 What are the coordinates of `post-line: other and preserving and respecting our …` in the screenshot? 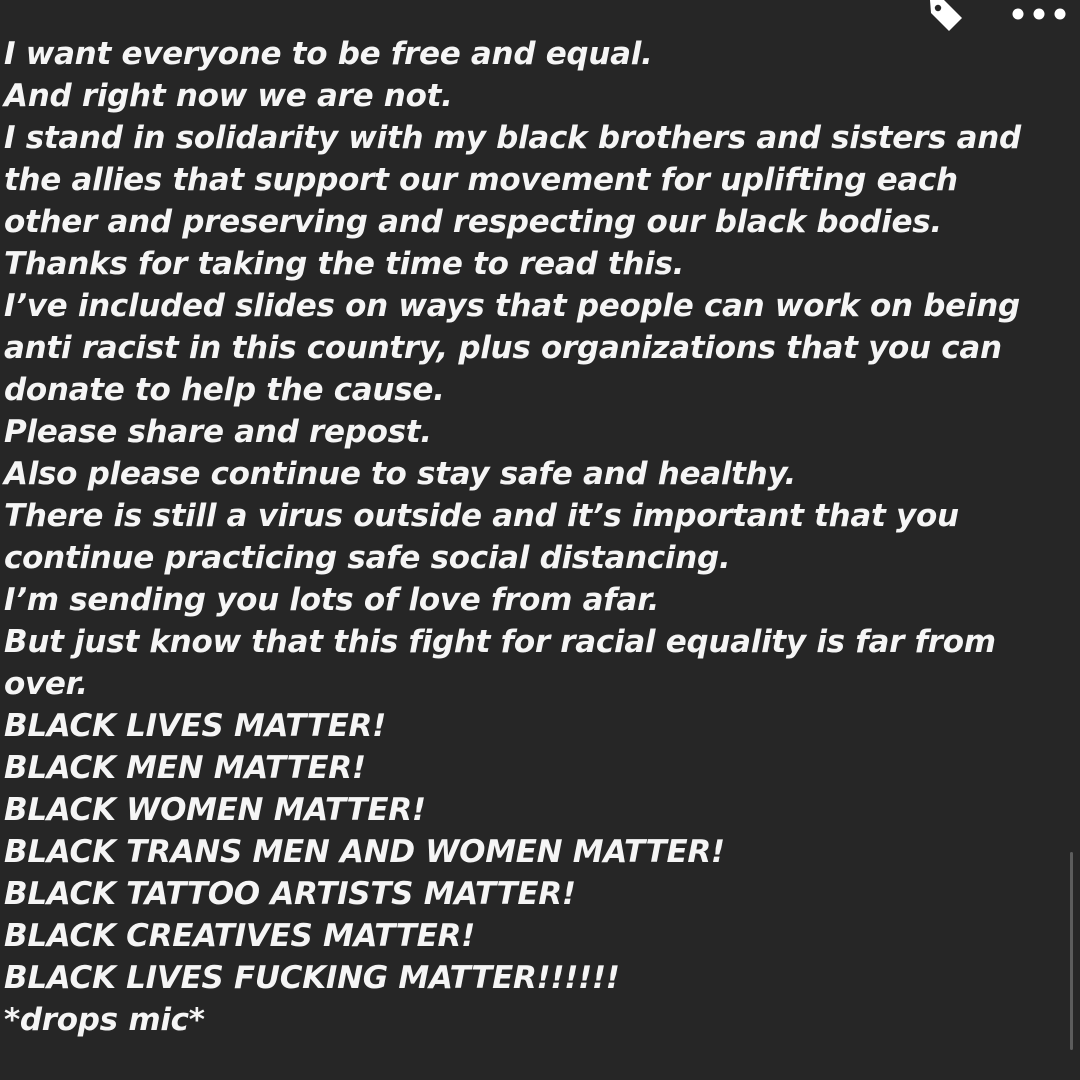 It's located at (473, 222).